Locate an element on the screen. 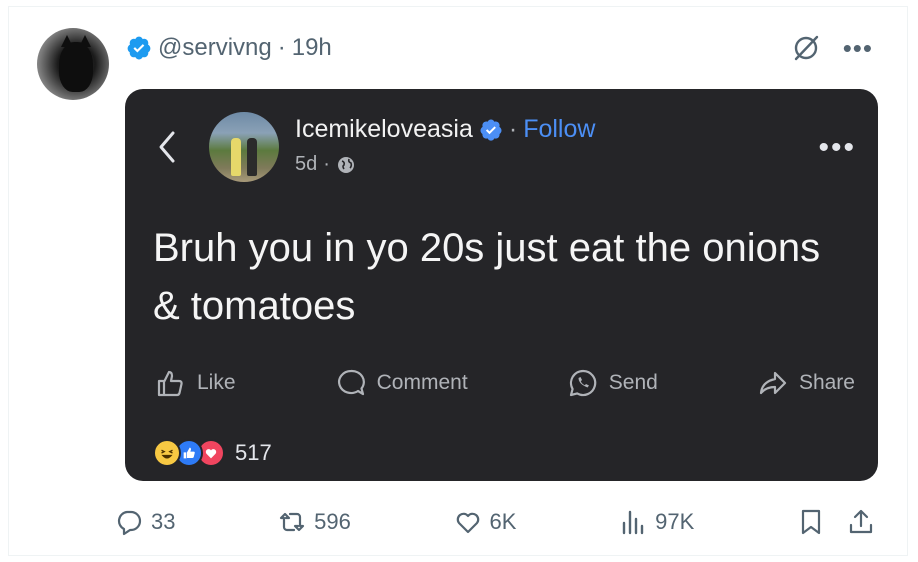 The image size is (918, 562). reaction-count: 517 is located at coordinates (253, 452).